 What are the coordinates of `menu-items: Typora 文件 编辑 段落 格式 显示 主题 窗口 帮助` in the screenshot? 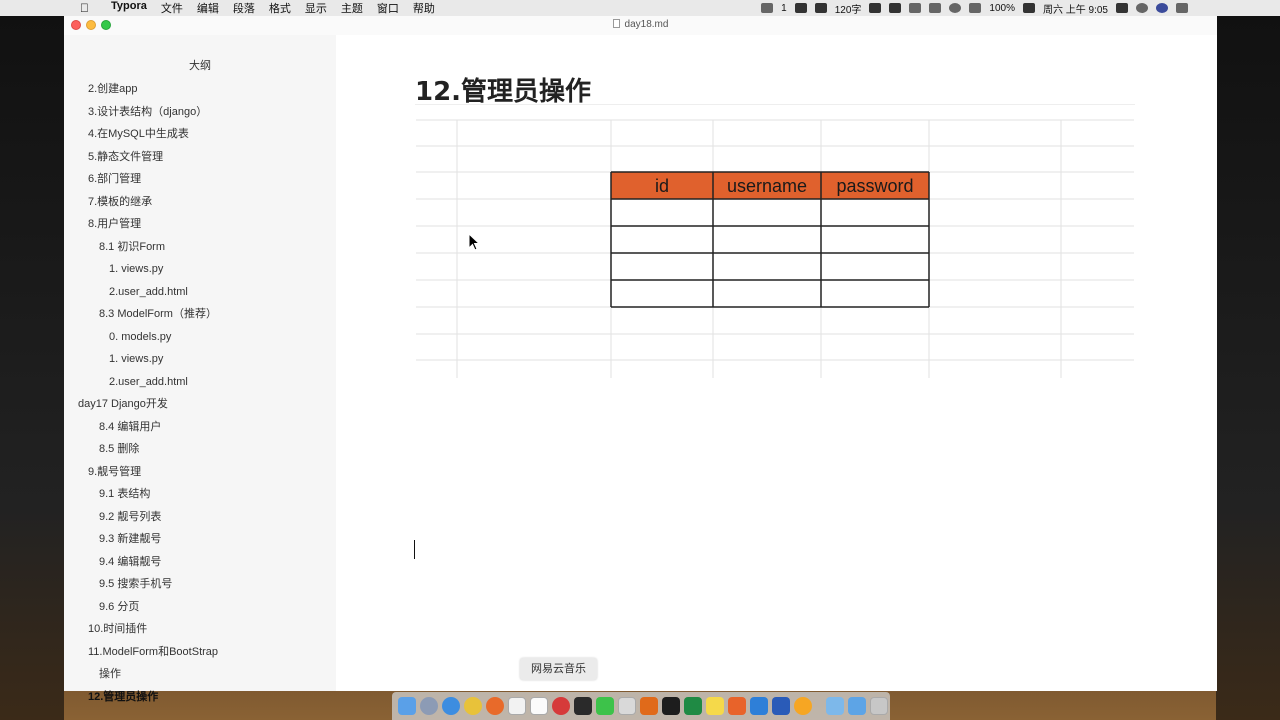 It's located at (273, 8).